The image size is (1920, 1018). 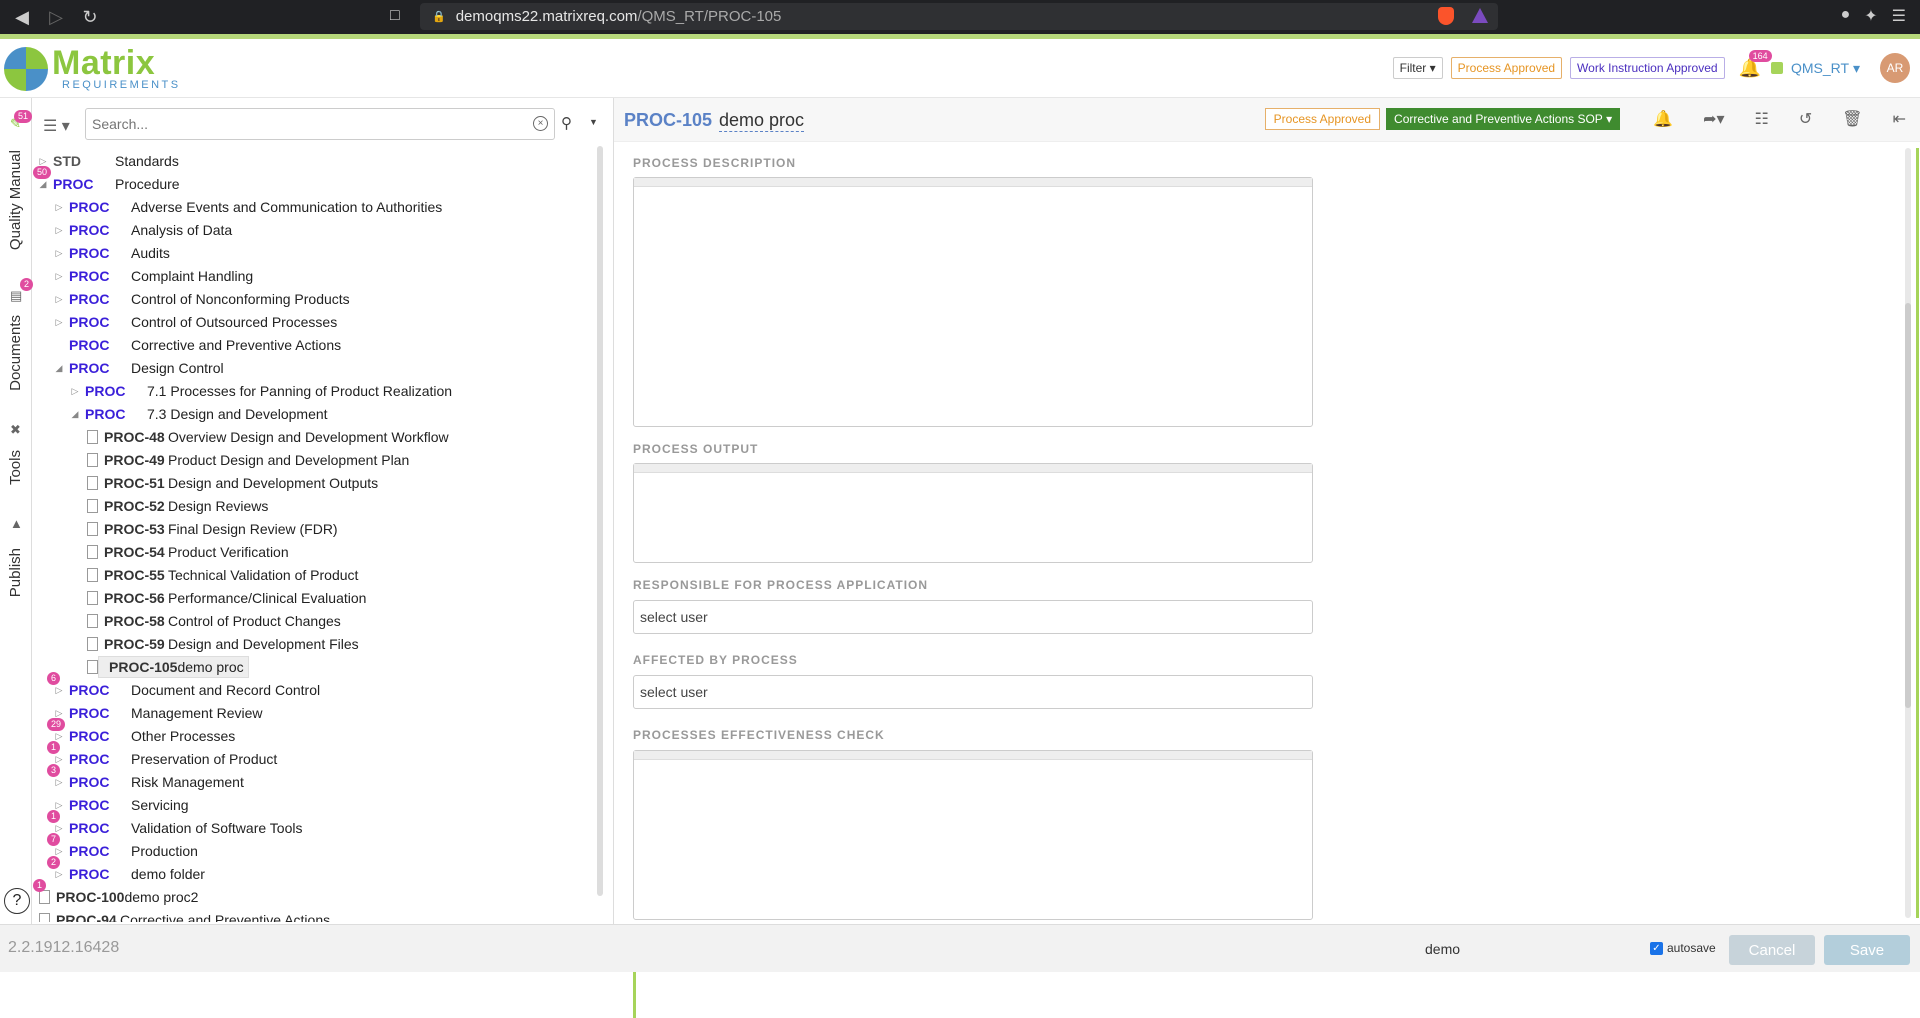 I want to click on tree-item: ▷ PROC Document and Record Control, so click(x=187, y=690).